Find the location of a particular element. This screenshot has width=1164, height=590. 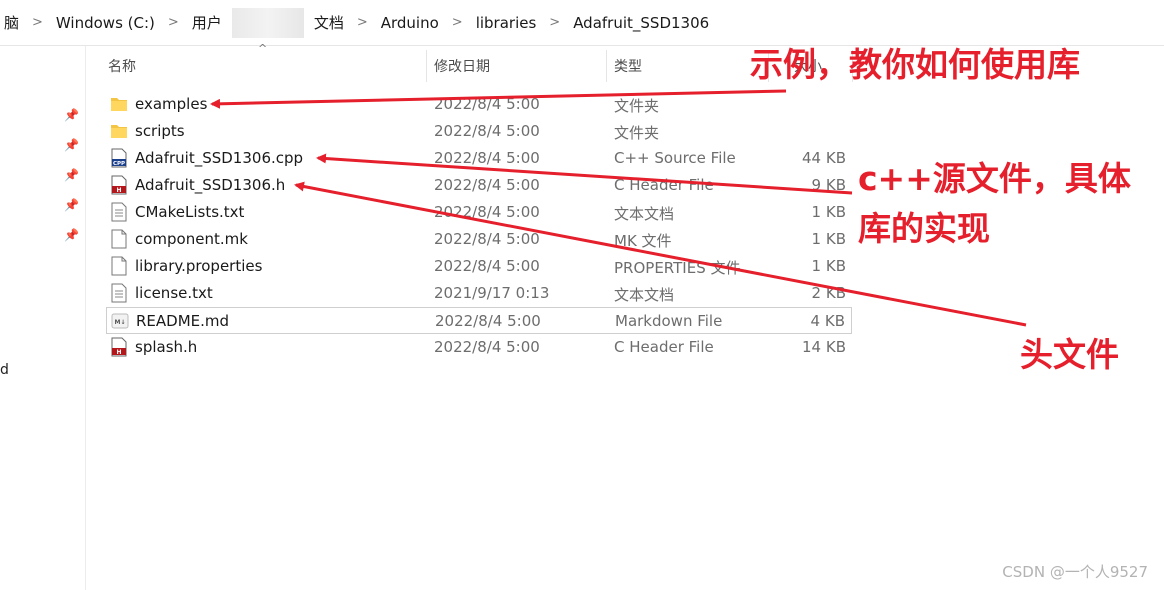

file-name: license.txt is located at coordinates (174, 293).